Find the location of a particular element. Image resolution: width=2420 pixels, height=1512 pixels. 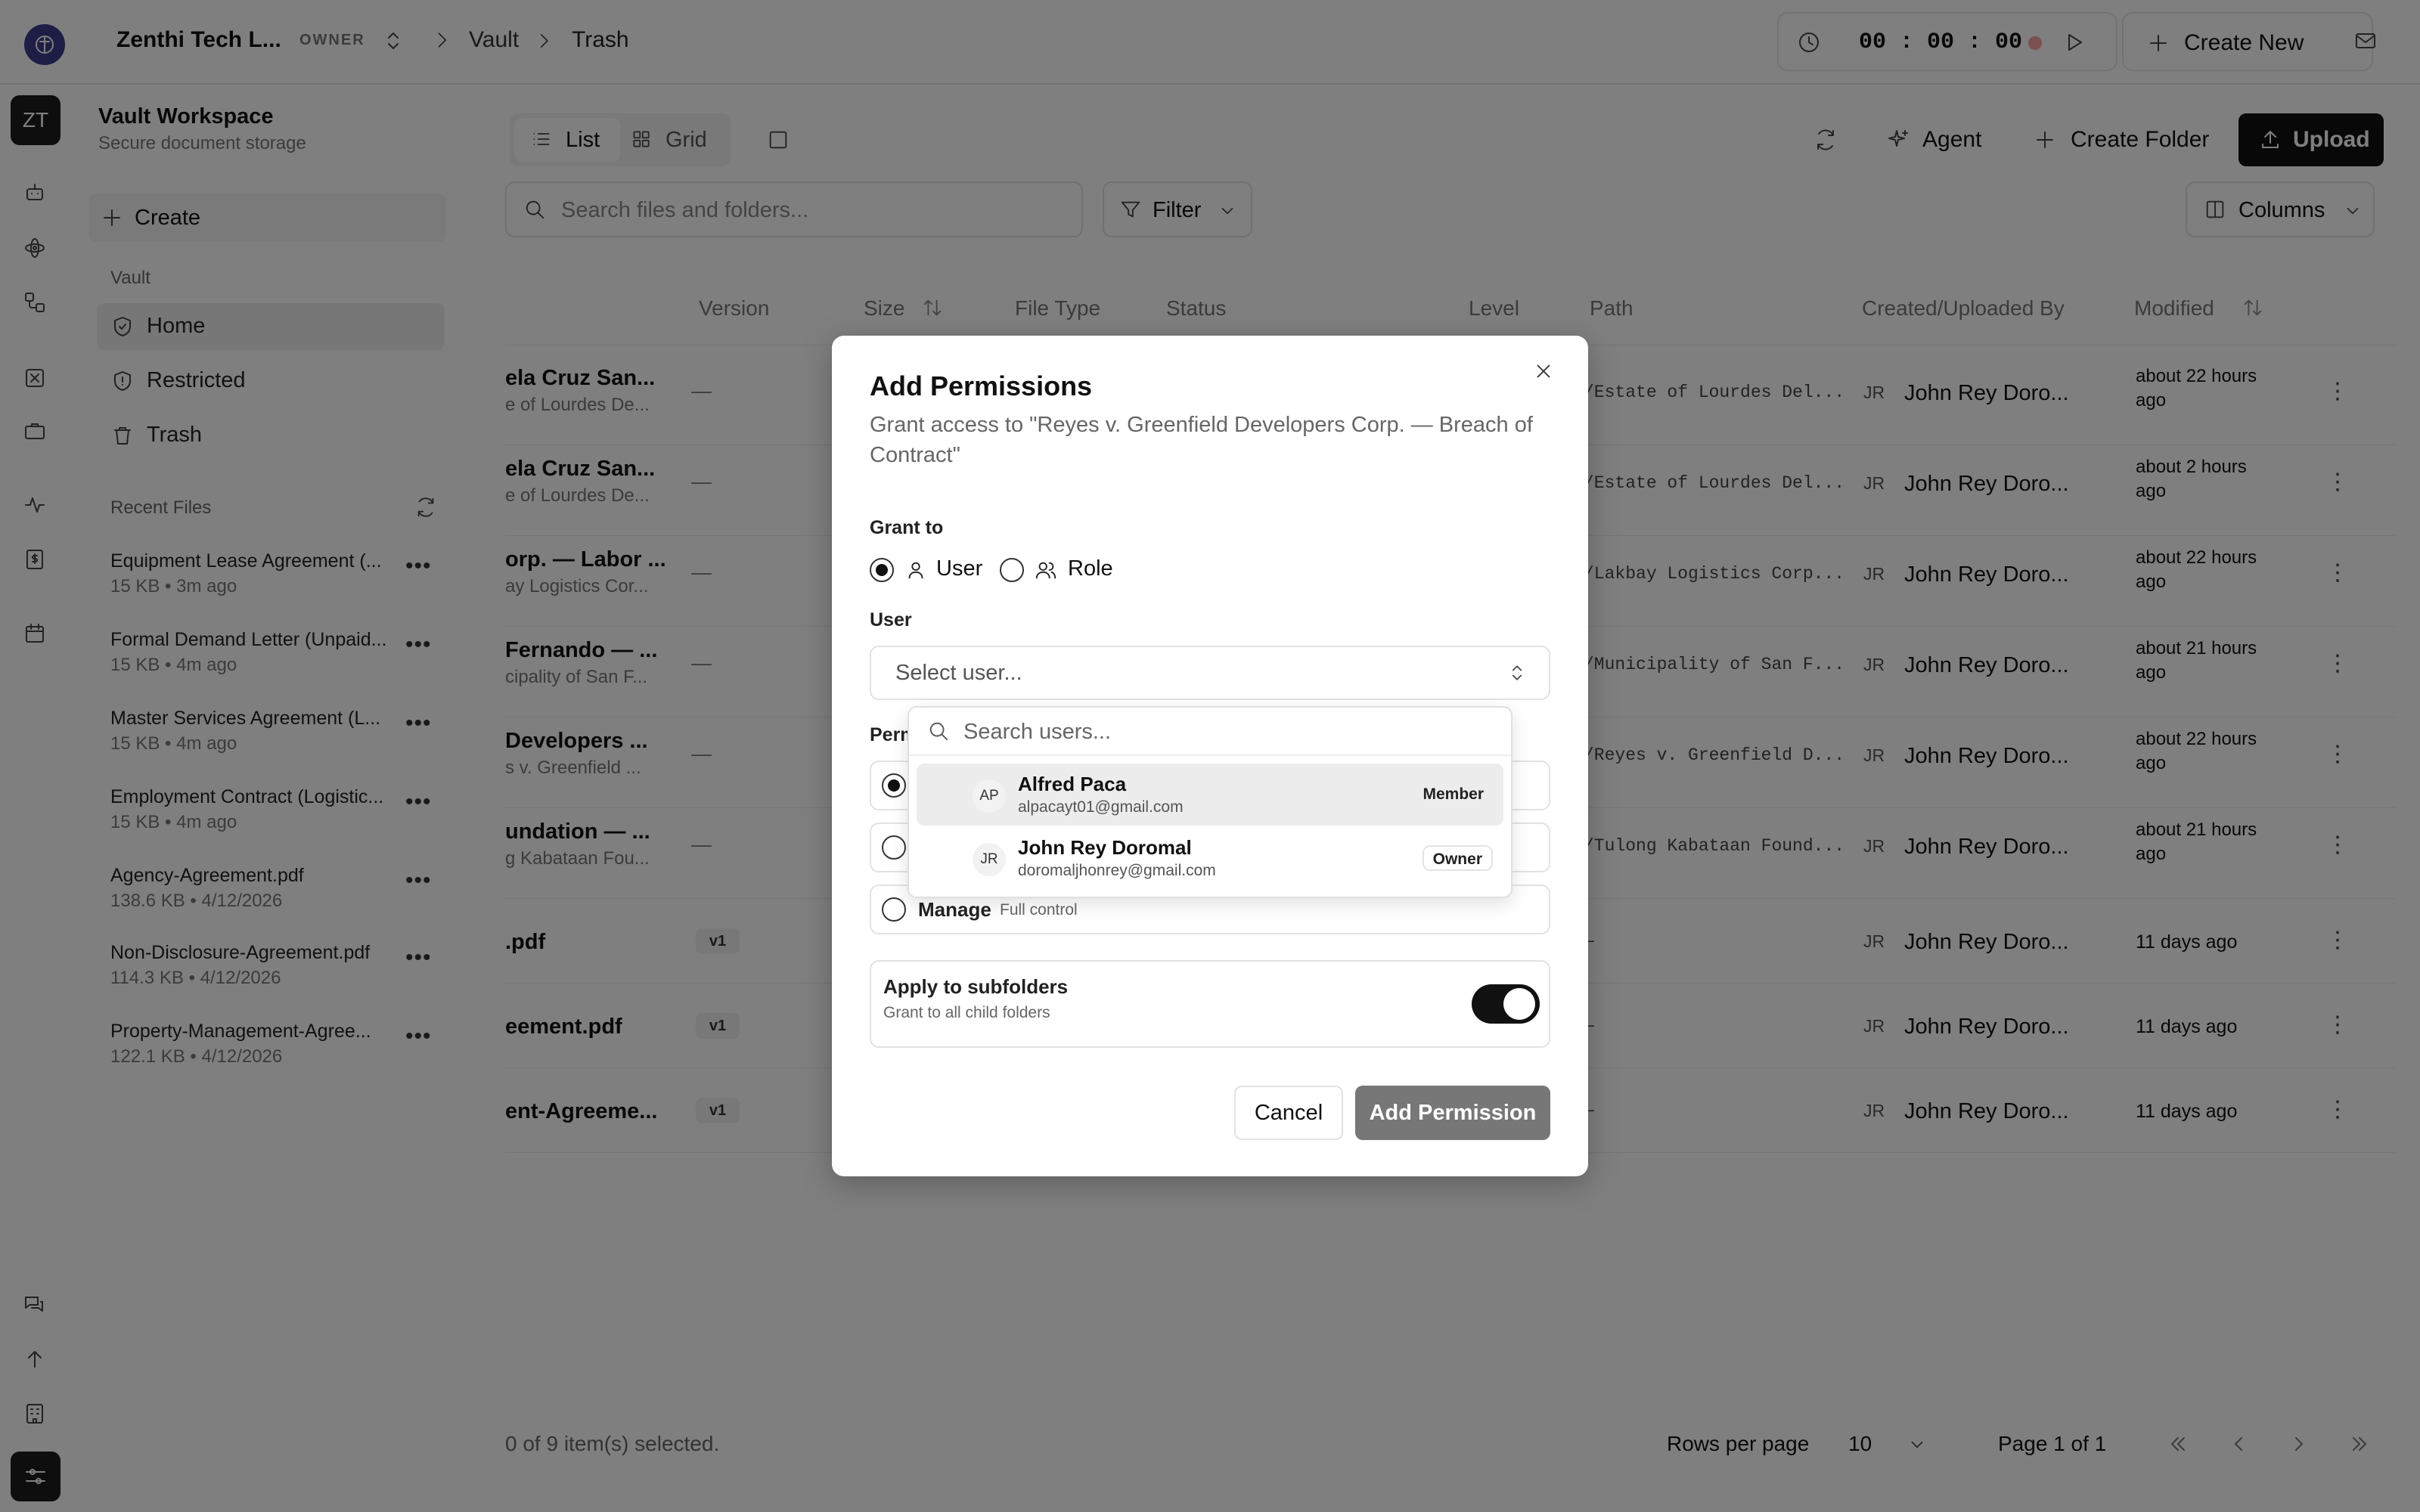

chevrons-up-down-icon is located at coordinates (1517, 672).